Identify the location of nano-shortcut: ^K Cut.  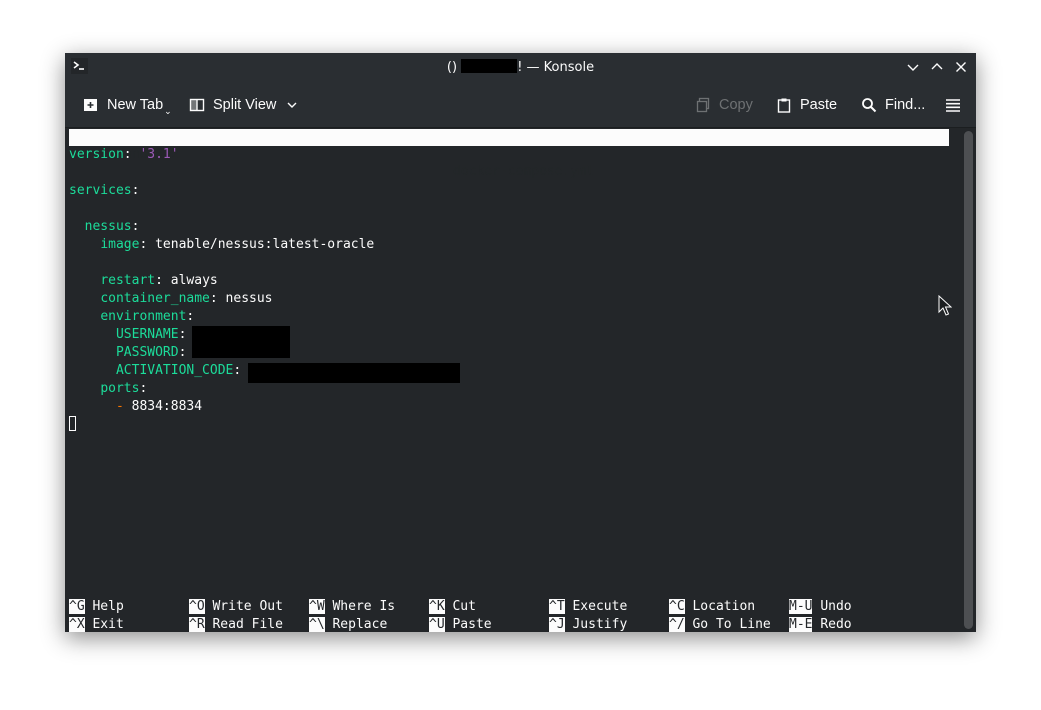
(452, 607).